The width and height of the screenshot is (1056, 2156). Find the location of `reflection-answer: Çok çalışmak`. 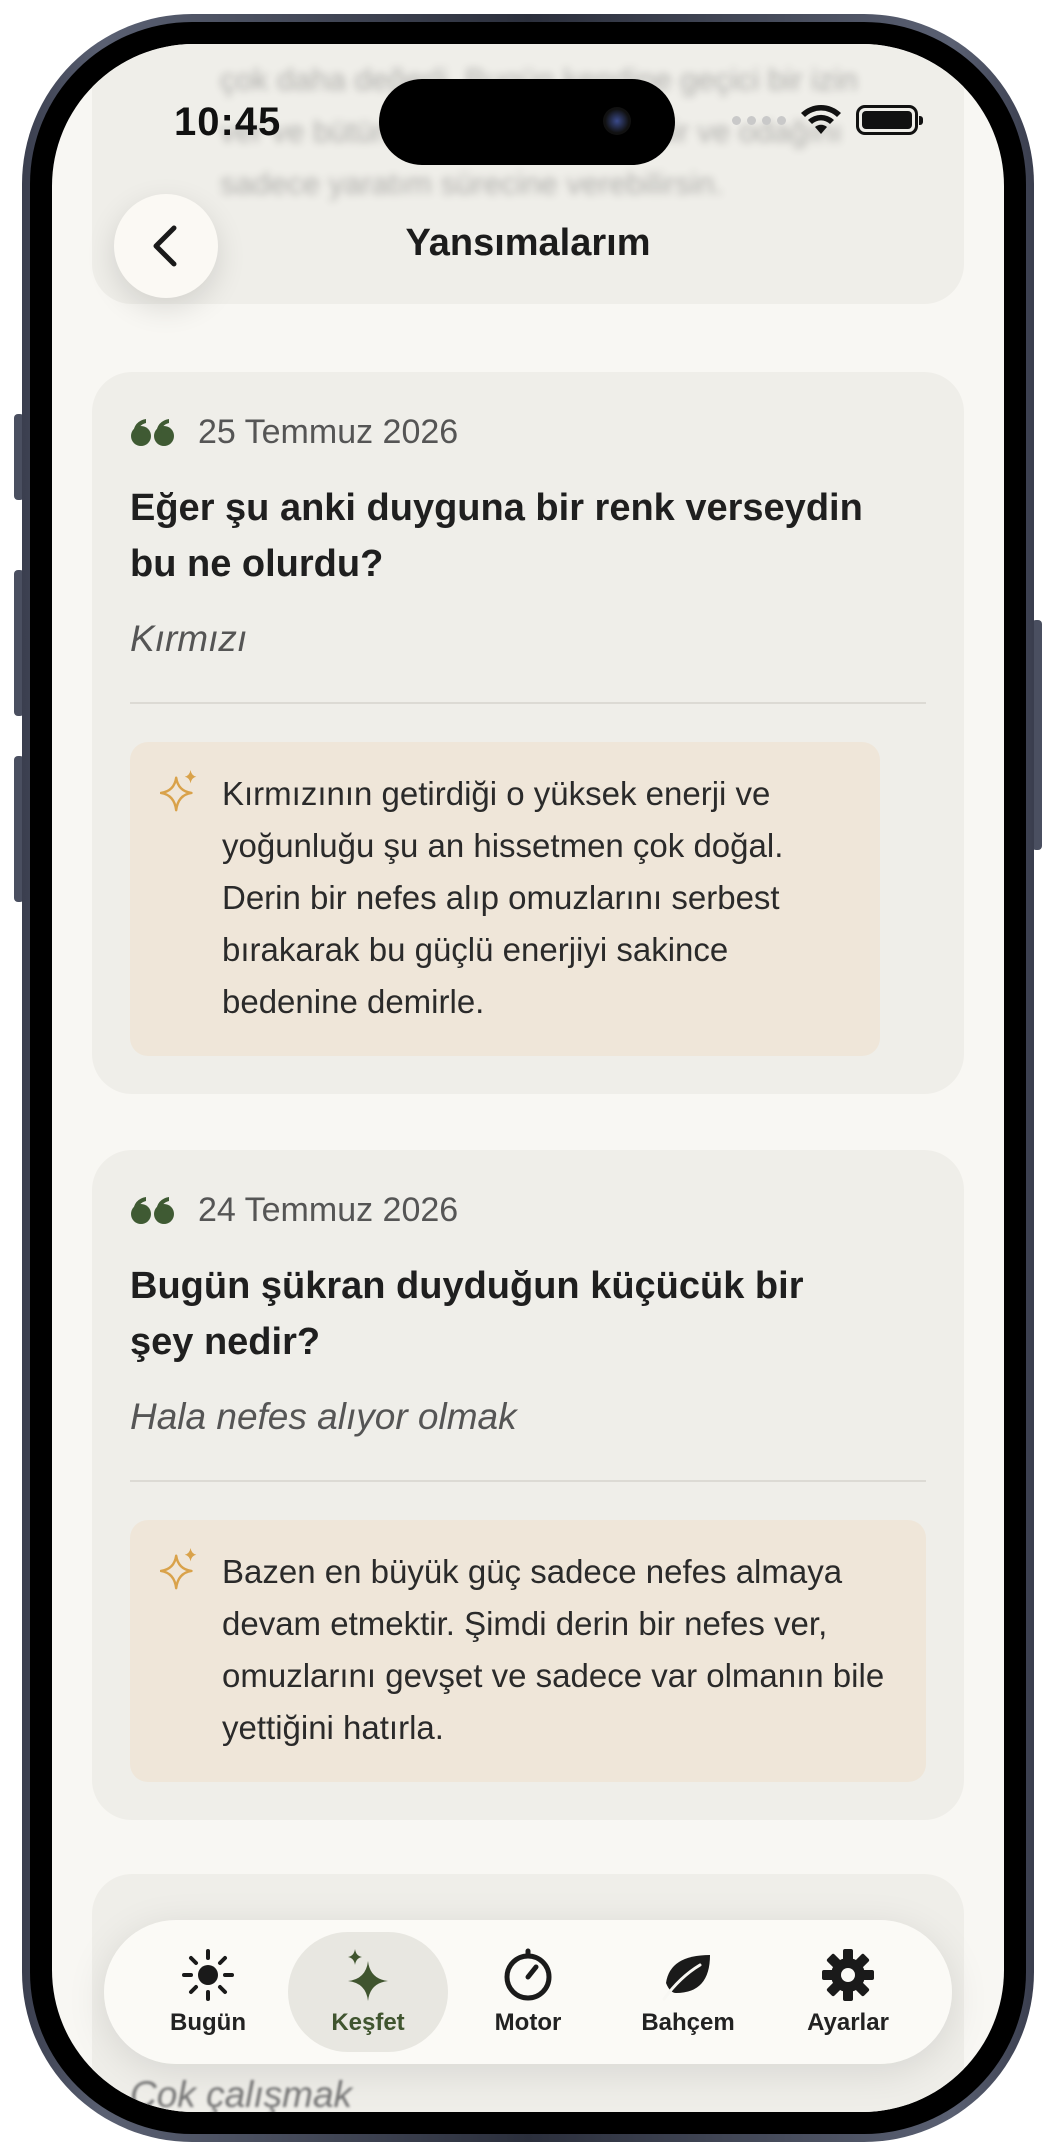

reflection-answer: Çok çalışmak is located at coordinates (241, 2093).